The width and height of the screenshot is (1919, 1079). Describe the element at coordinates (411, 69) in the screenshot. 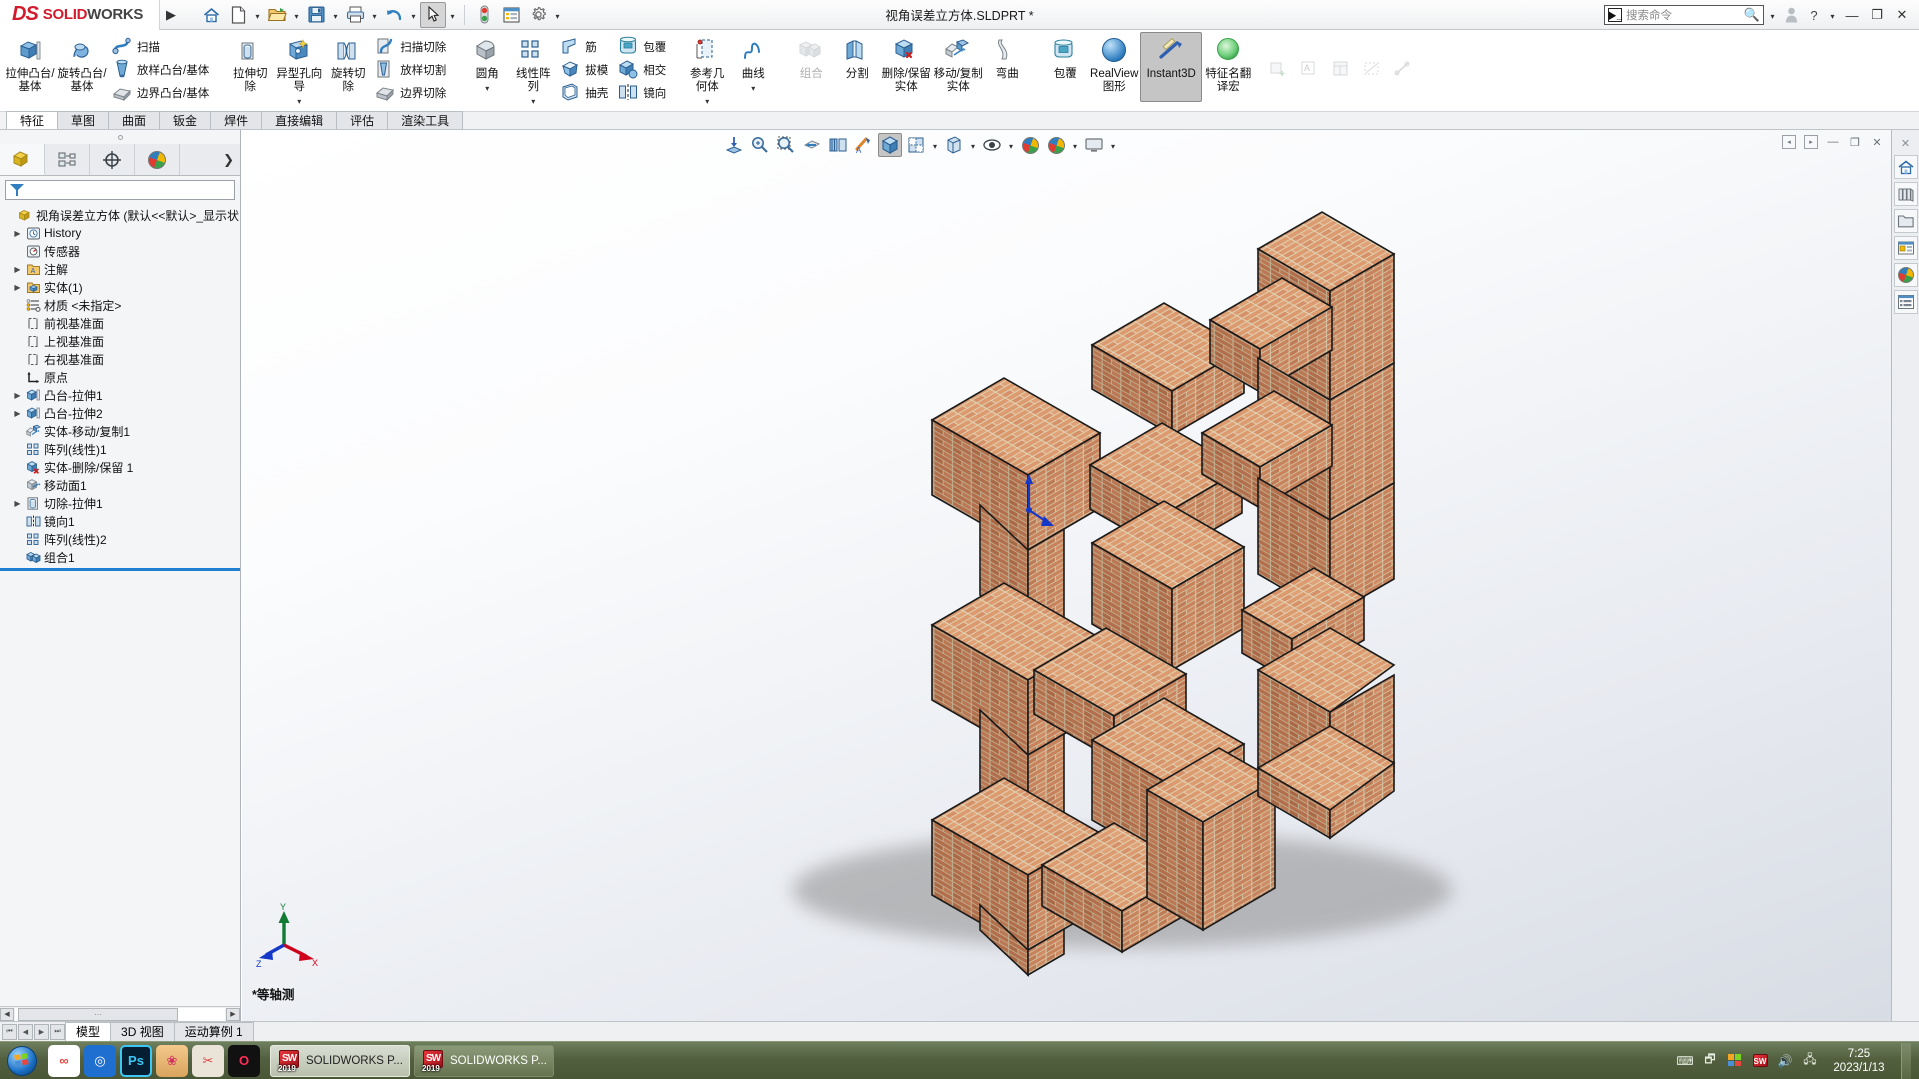

I see `lofted-cut-button: 放样切割` at that location.